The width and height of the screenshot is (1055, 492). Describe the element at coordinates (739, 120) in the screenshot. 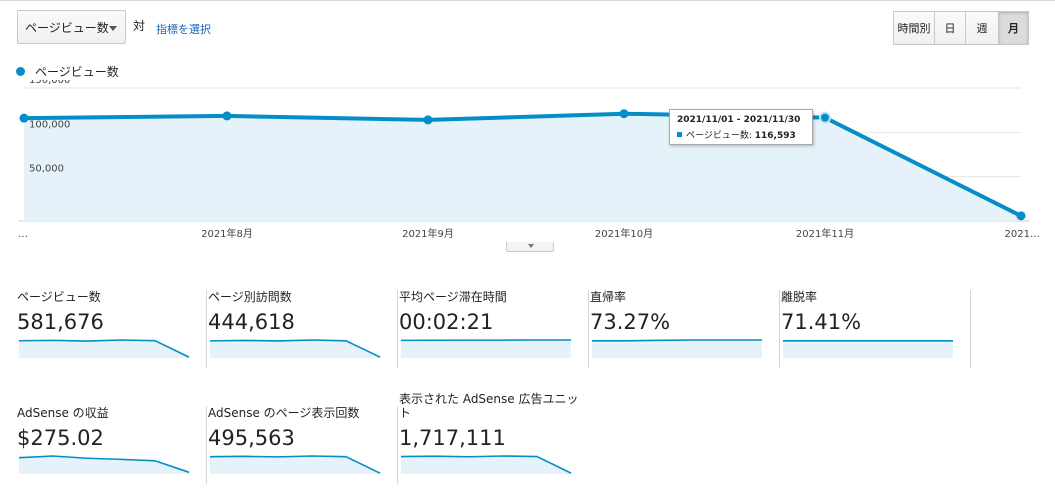

I see `tooltip-period: 2021/11/01 - 2021/11/30` at that location.